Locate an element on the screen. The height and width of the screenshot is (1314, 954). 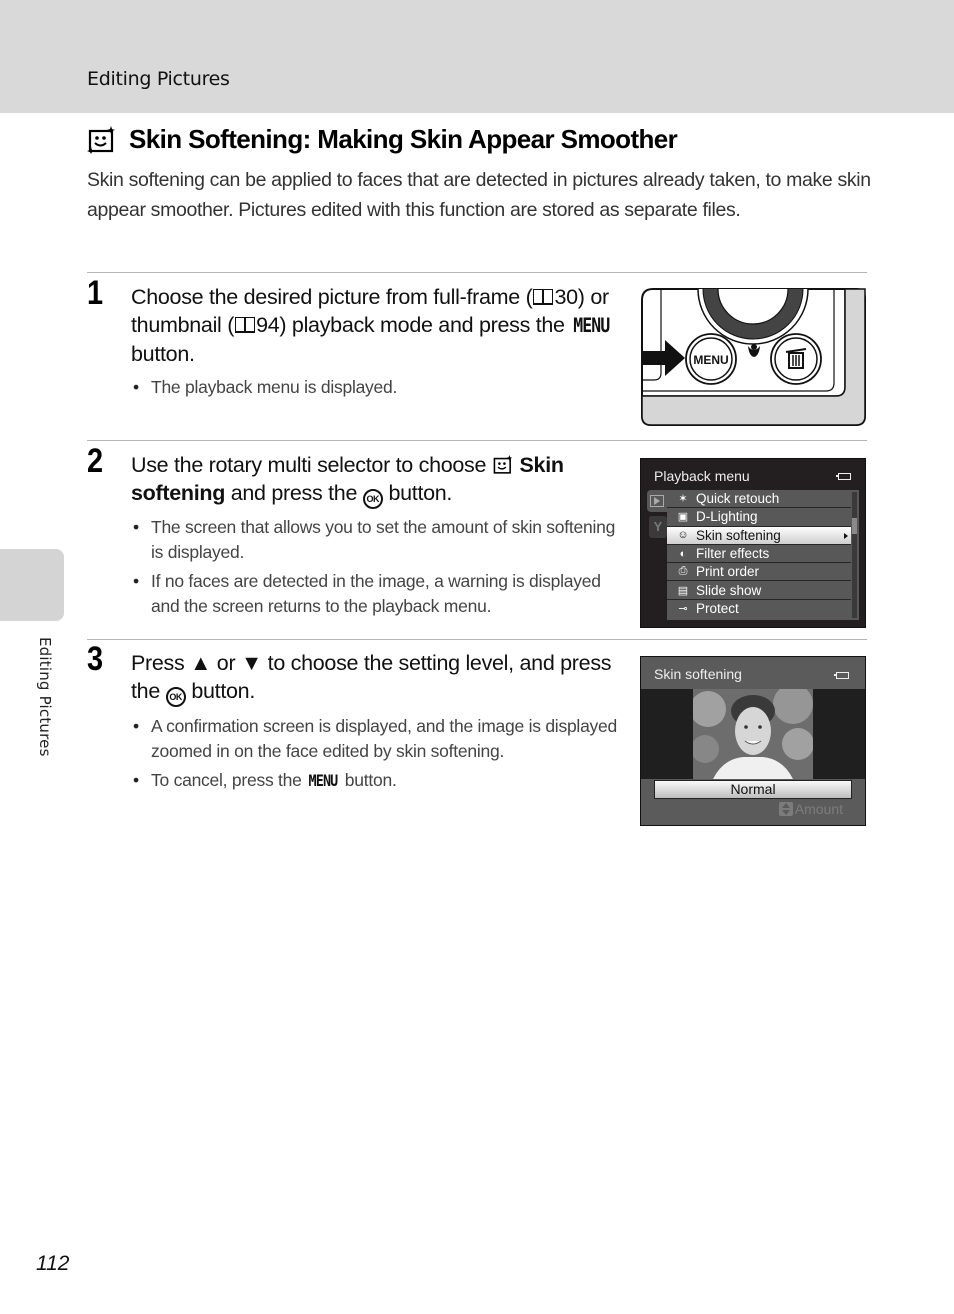
photo-area is located at coordinates (753, 734).